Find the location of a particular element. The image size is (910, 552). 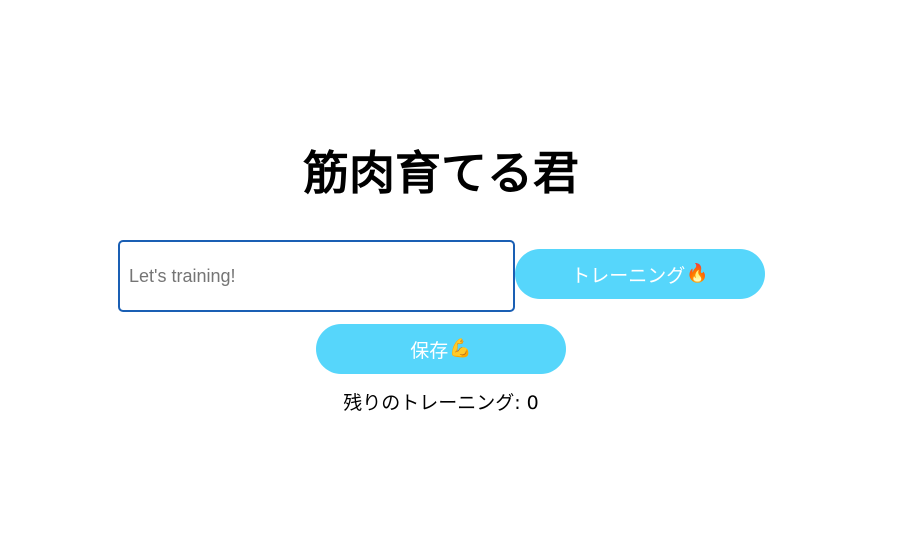

training-button-label: トレーニング is located at coordinates (628, 275).